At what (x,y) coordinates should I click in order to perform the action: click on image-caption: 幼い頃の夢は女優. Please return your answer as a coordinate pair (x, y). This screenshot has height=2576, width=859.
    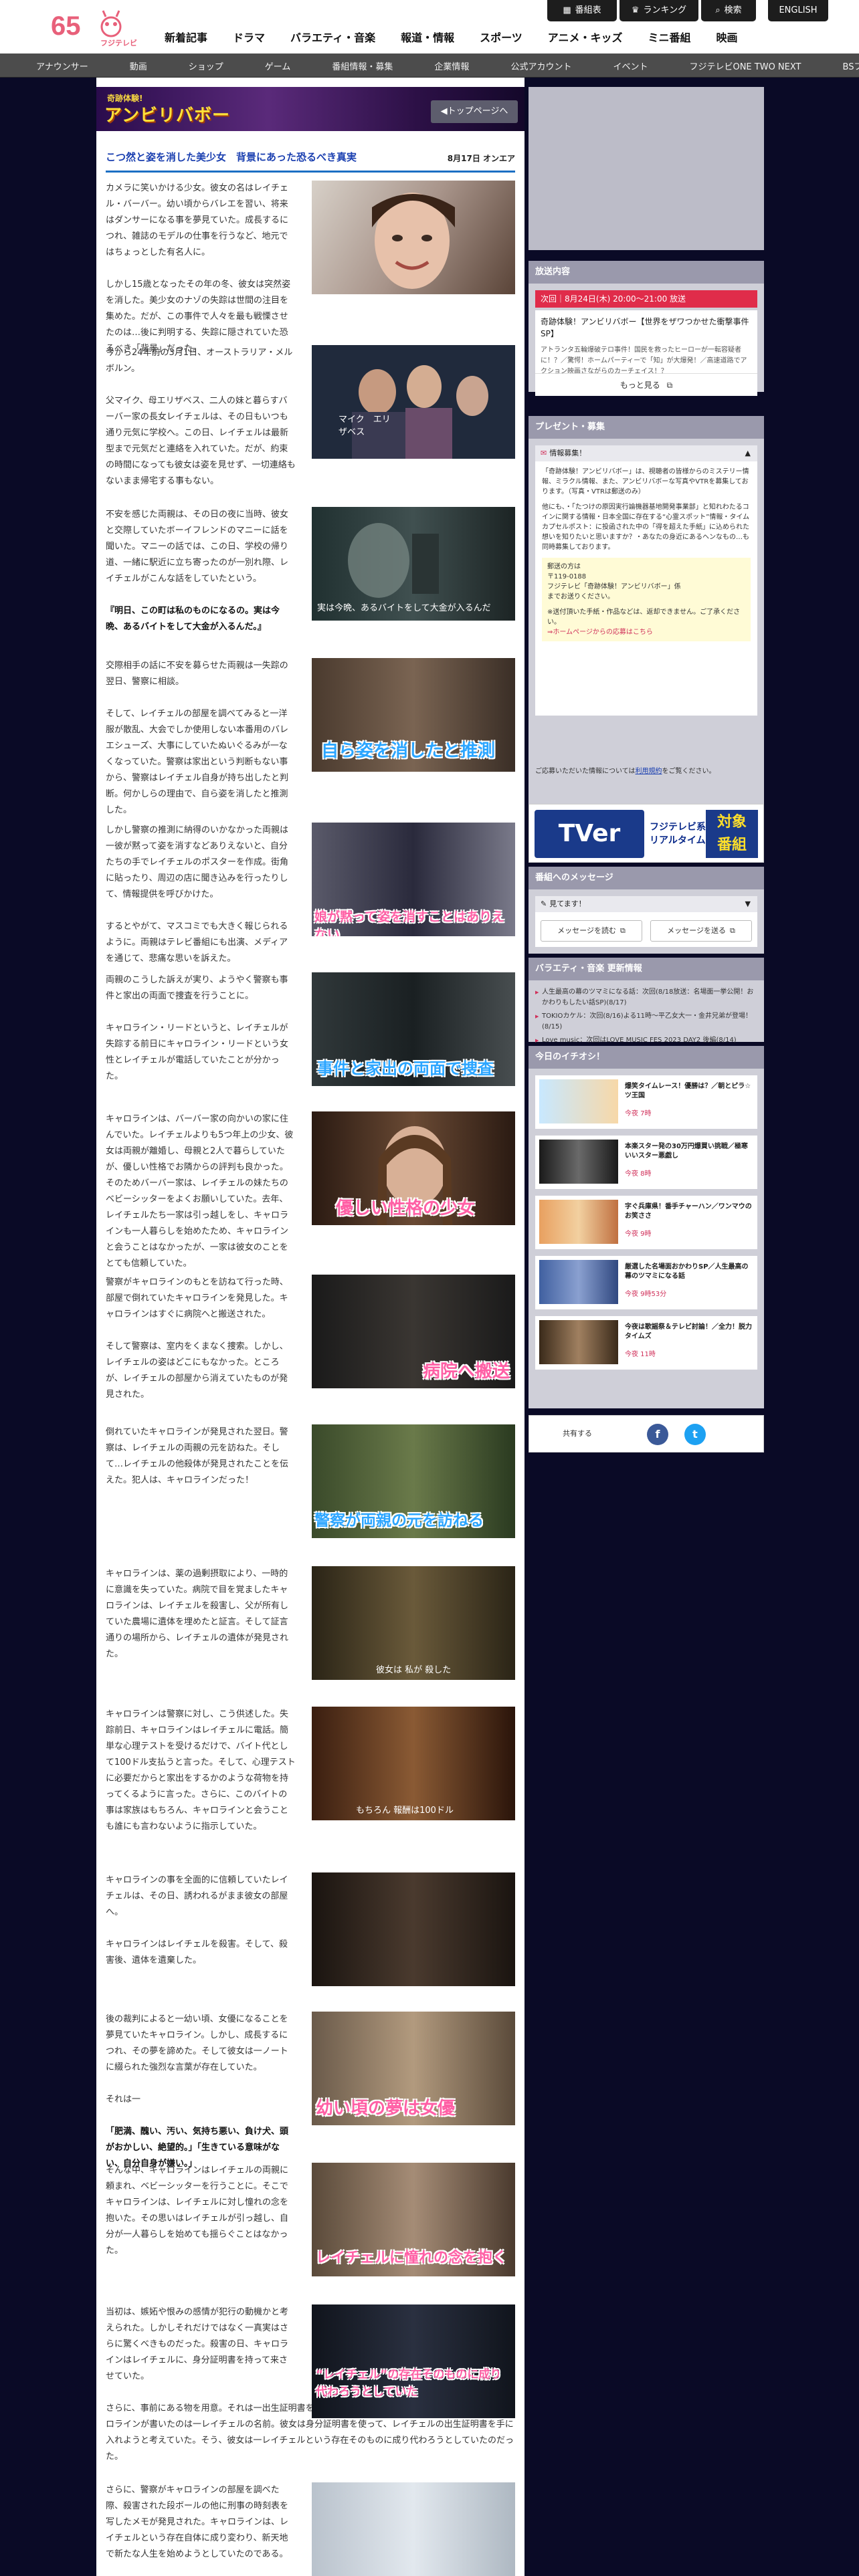
    Looking at the image, I should click on (386, 2109).